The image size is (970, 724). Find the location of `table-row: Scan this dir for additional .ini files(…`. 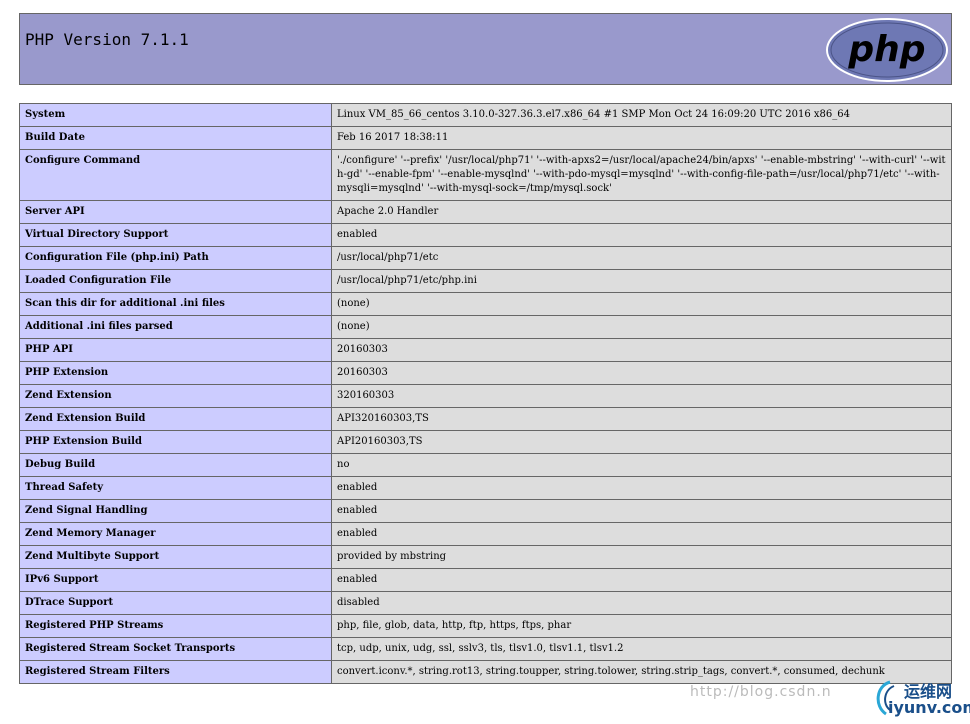

table-row: Scan this dir for additional .ini files(… is located at coordinates (485, 304).